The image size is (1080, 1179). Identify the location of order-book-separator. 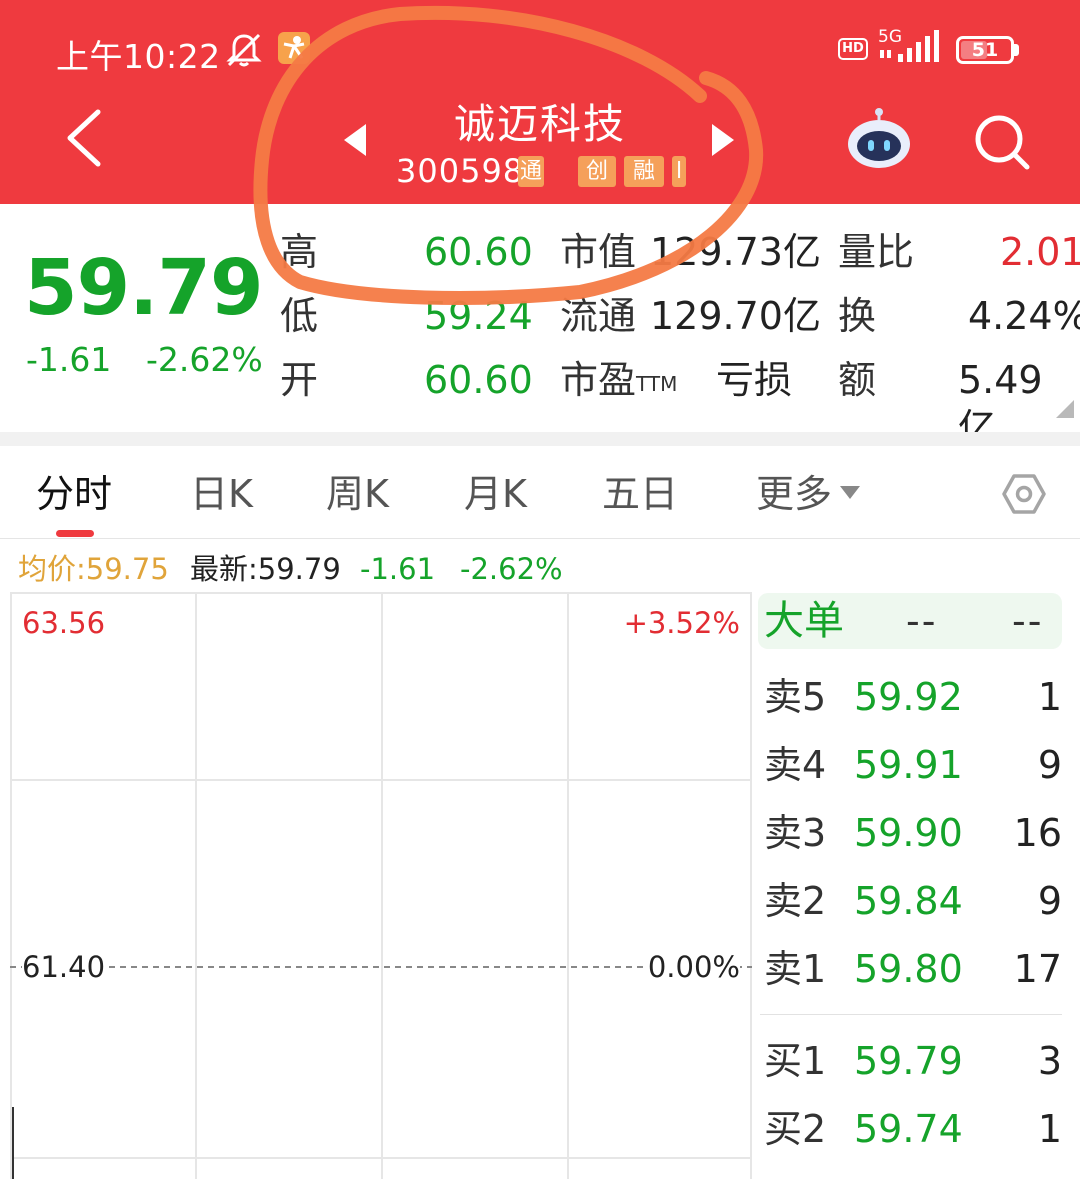
(911, 1014).